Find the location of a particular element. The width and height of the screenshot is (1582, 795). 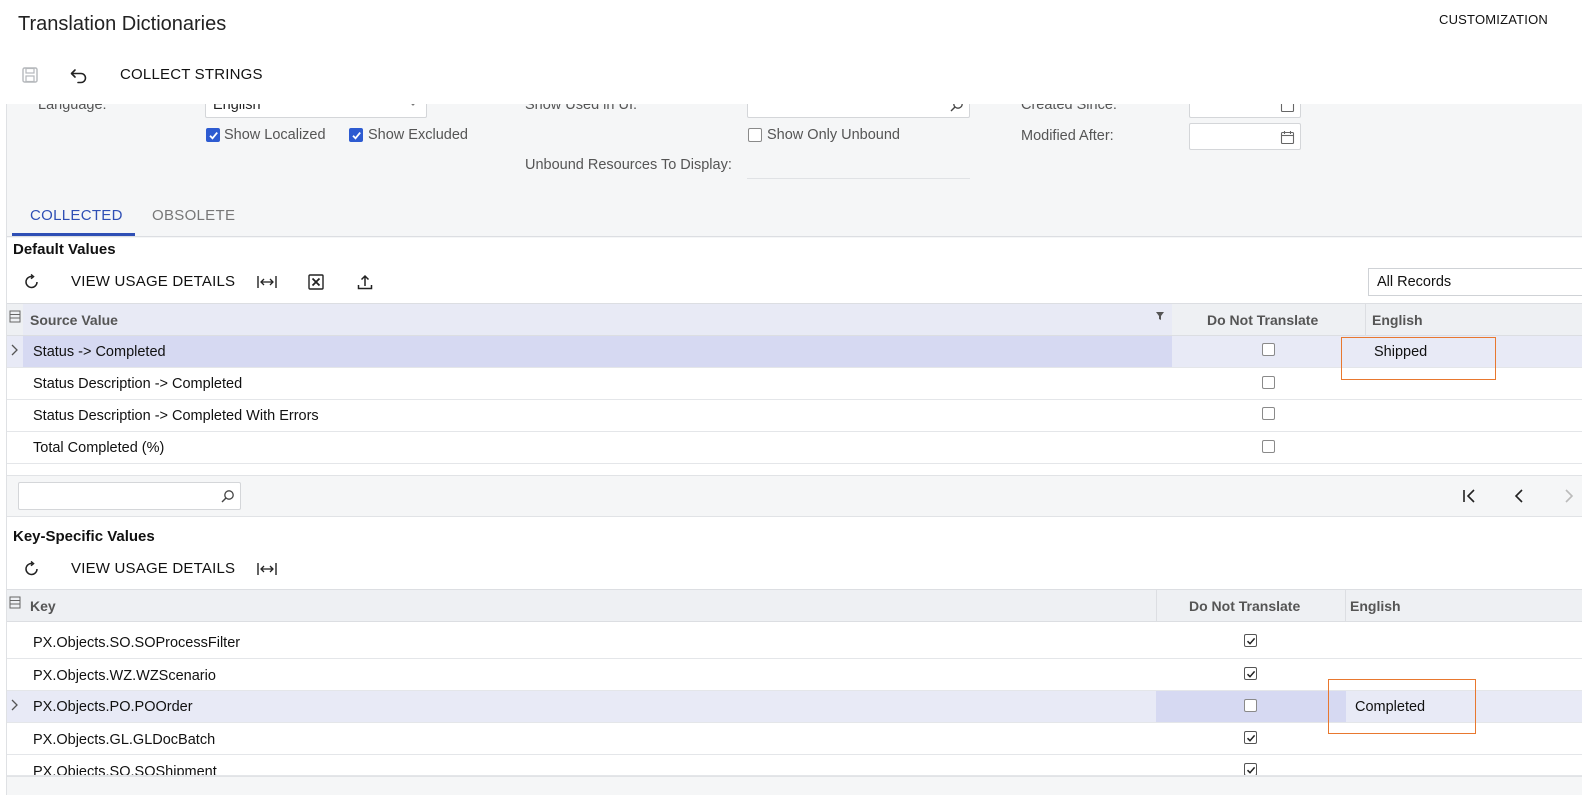

table-row: Total Completed (%) is located at coordinates (794, 448).